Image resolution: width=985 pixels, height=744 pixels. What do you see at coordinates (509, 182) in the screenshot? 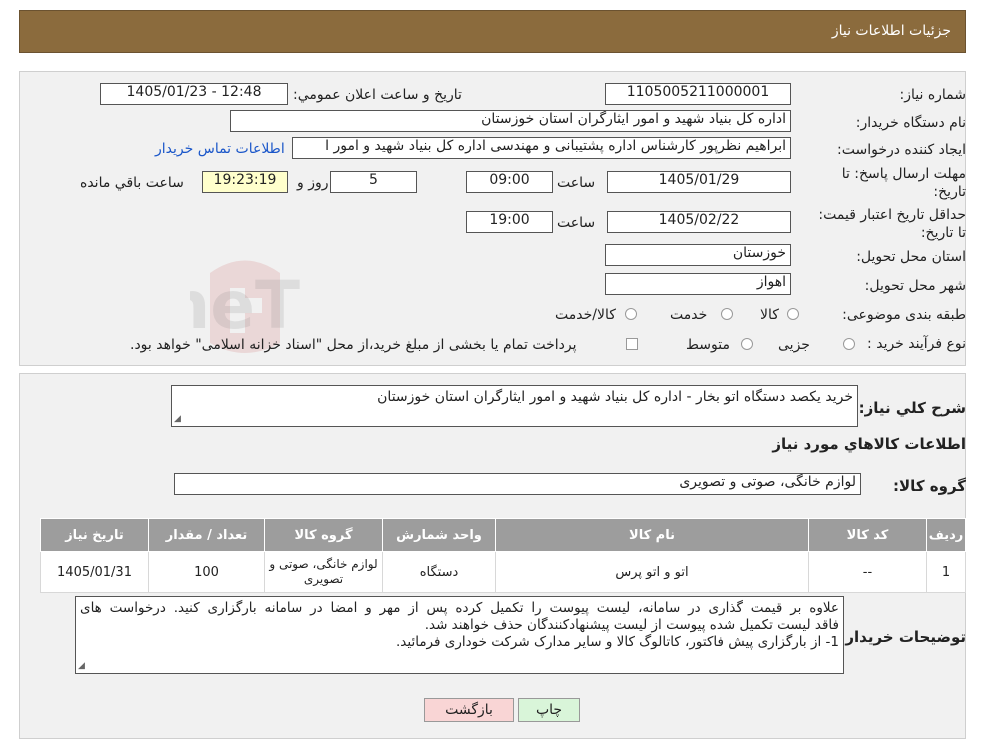
I see `deadline-time-field: 09:00` at bounding box center [509, 182].